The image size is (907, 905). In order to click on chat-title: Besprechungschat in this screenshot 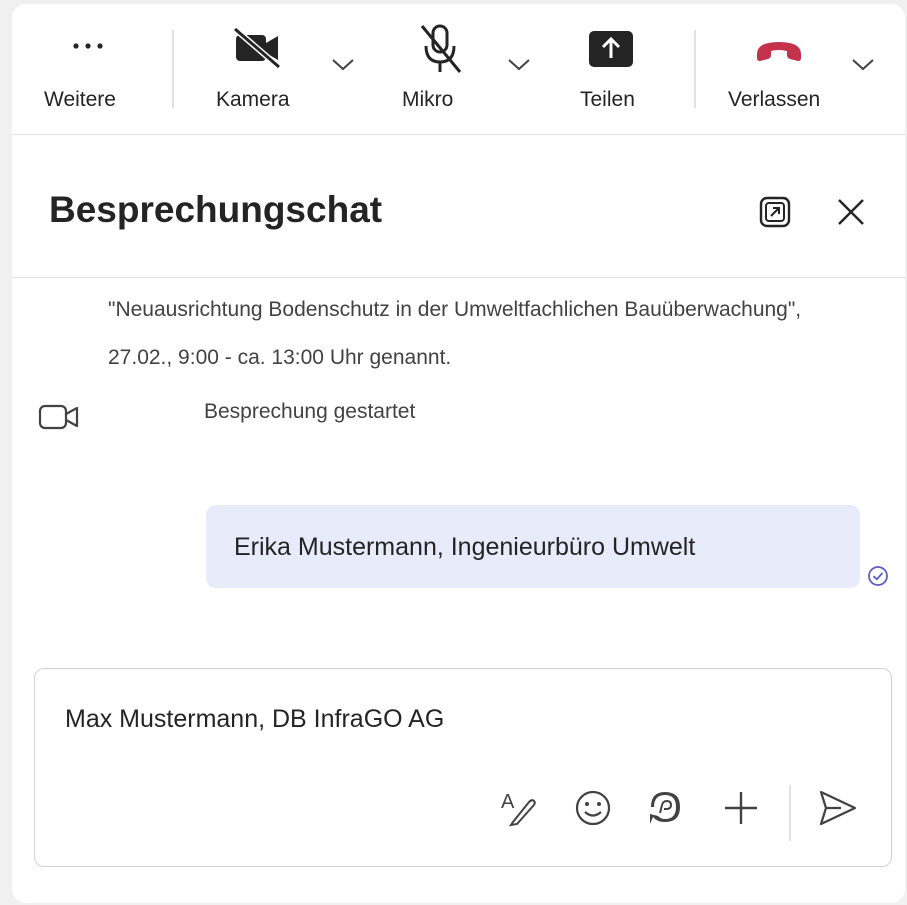, I will do `click(216, 209)`.